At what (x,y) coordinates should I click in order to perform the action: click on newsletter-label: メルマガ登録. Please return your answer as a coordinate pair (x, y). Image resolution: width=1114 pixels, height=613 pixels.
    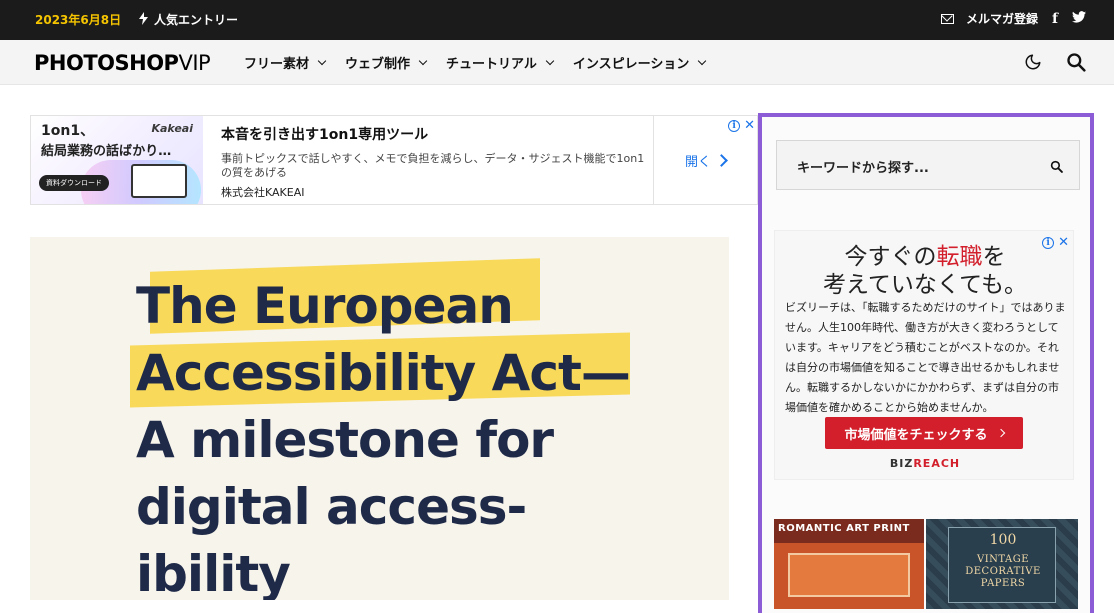
    Looking at the image, I should click on (1001, 19).